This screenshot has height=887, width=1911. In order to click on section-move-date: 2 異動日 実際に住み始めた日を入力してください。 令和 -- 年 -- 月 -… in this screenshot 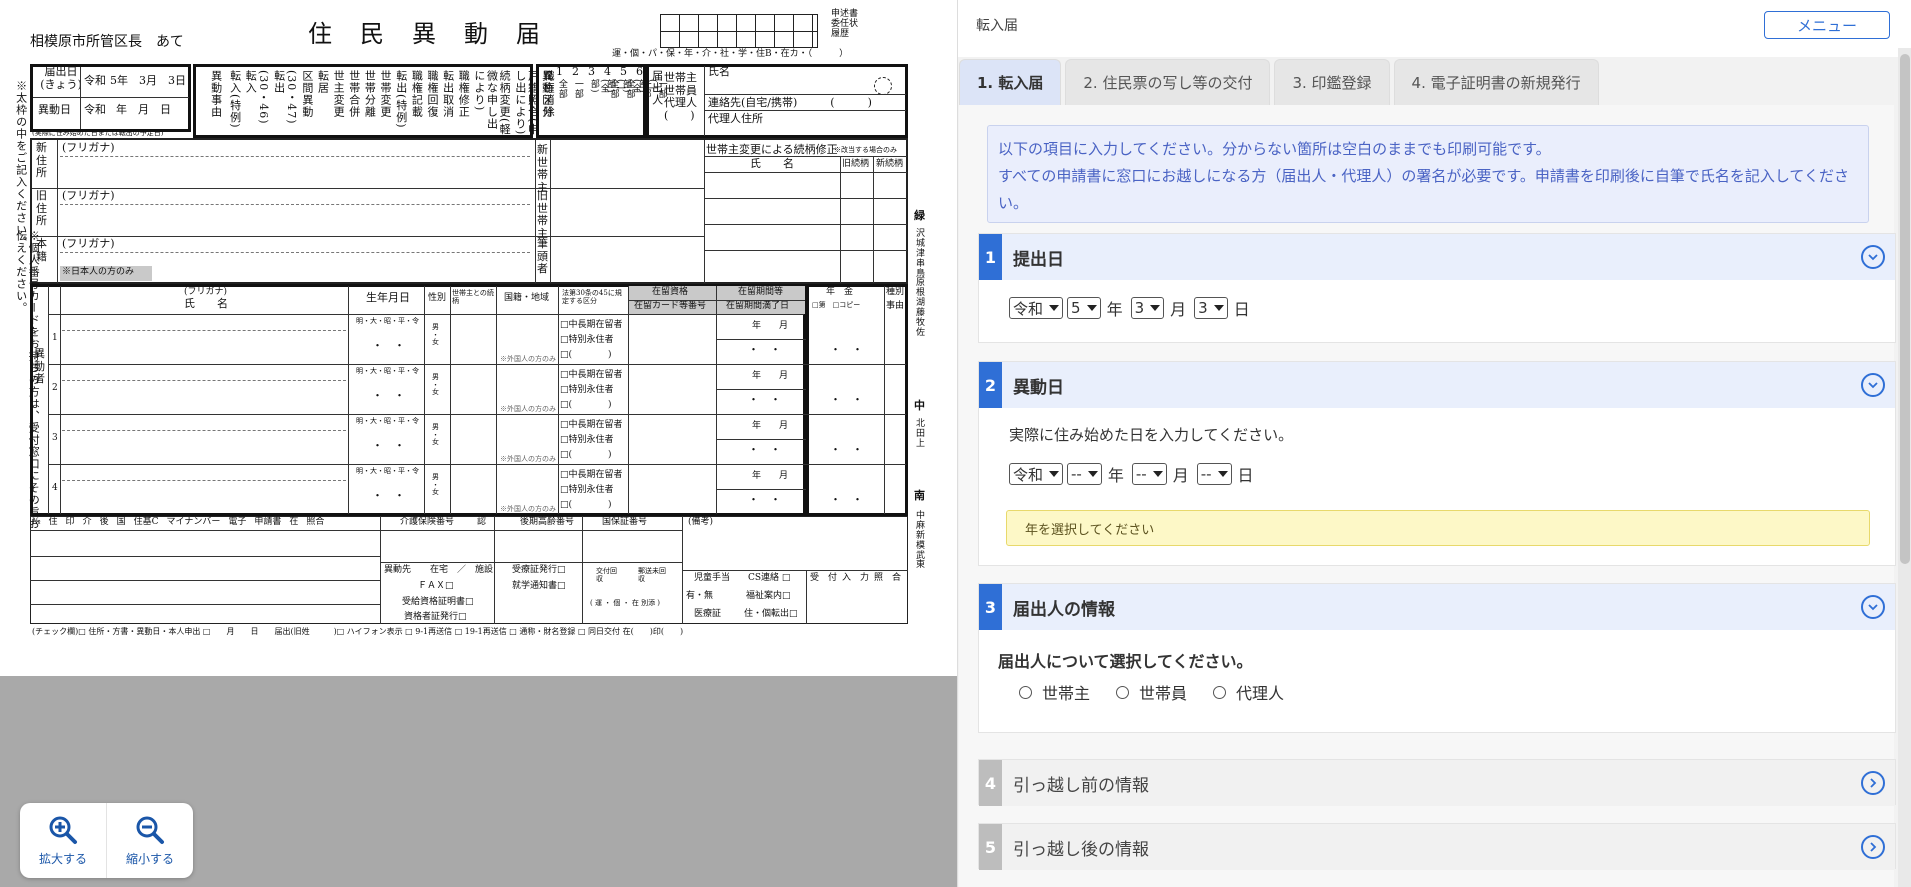, I will do `click(1437, 463)`.